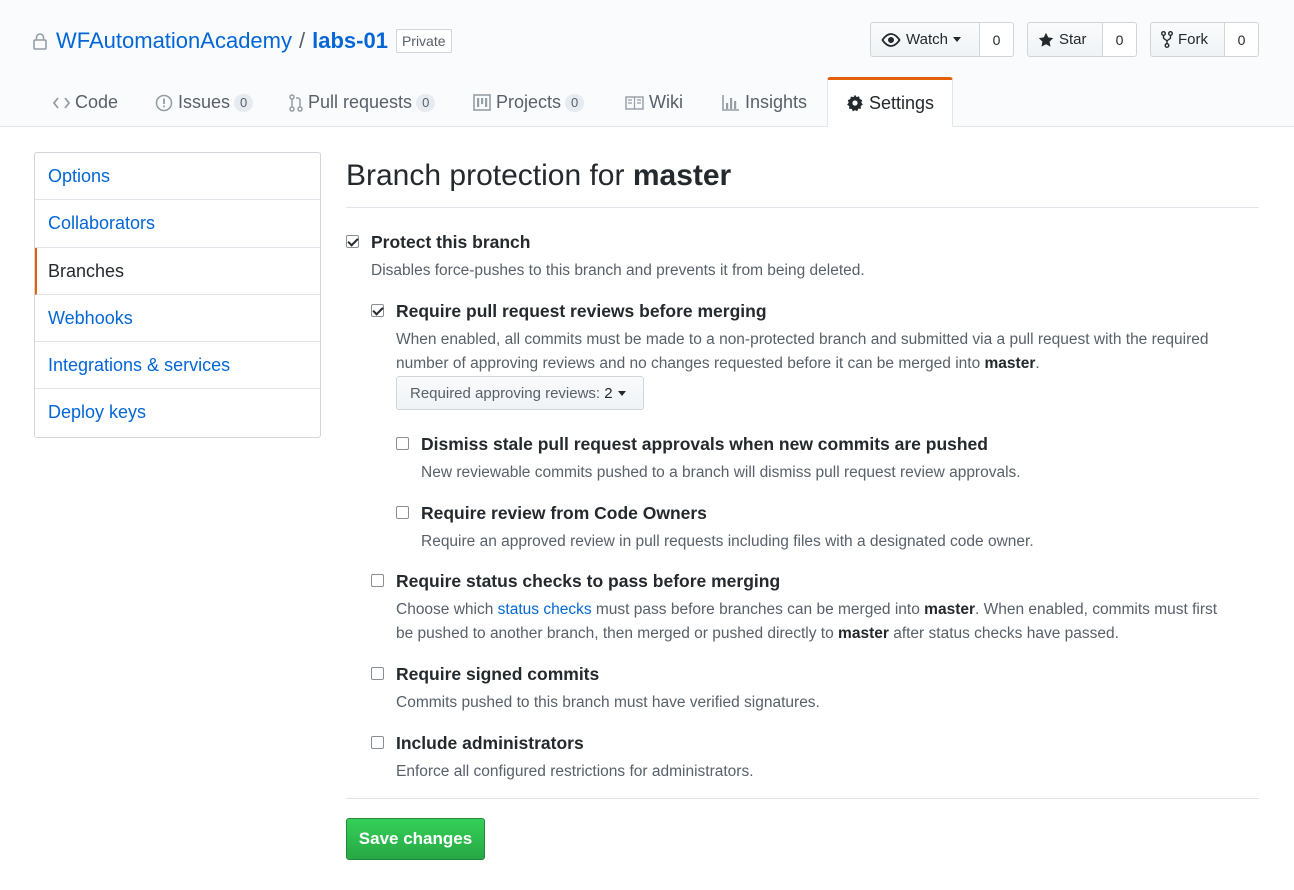  I want to click on tab-insights: Insights, so click(764, 102).